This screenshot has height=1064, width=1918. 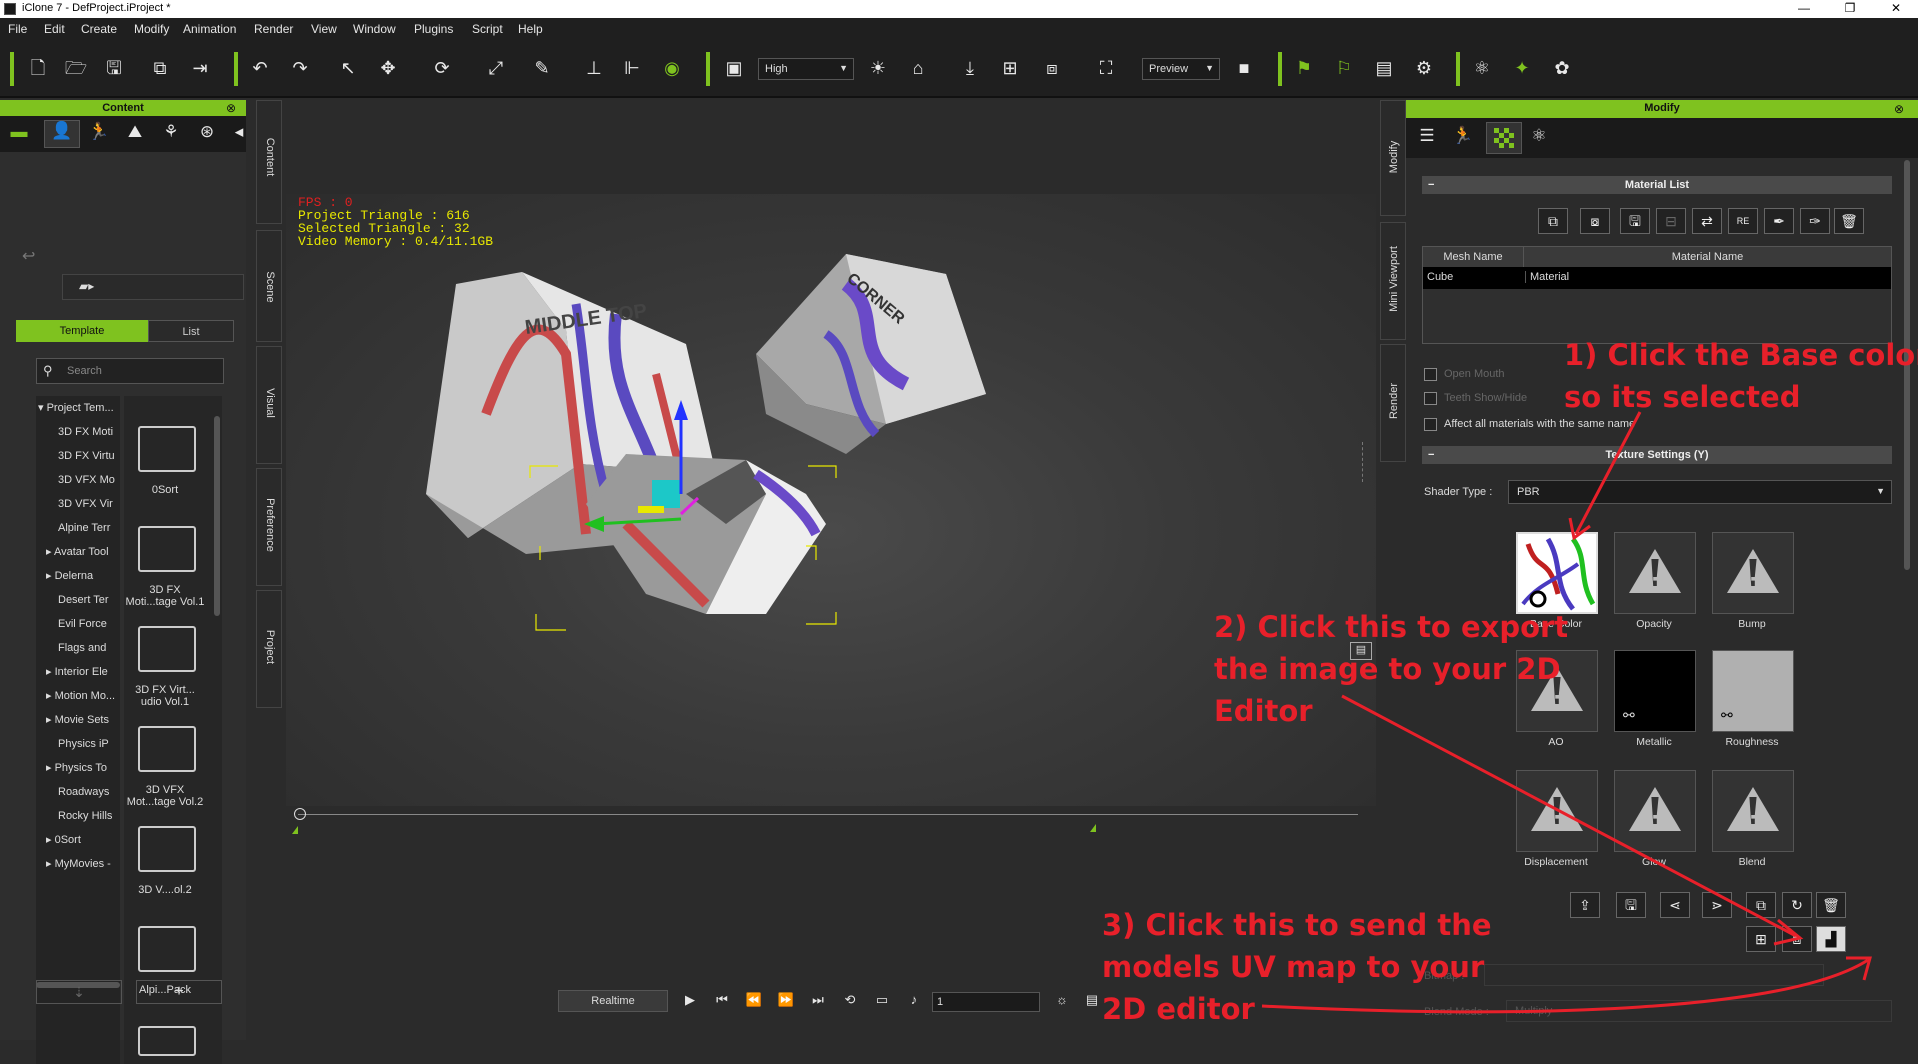 I want to click on copy-icon: ⧉, so click(x=1761, y=905).